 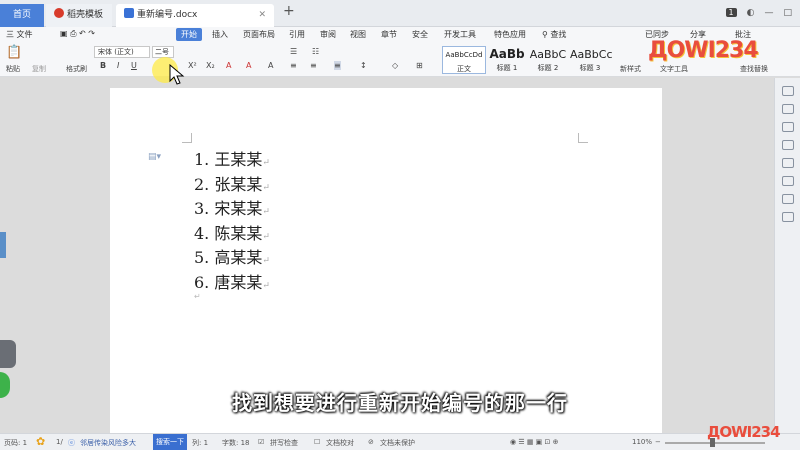 I want to click on new-tab-button: +, so click(x=289, y=11).